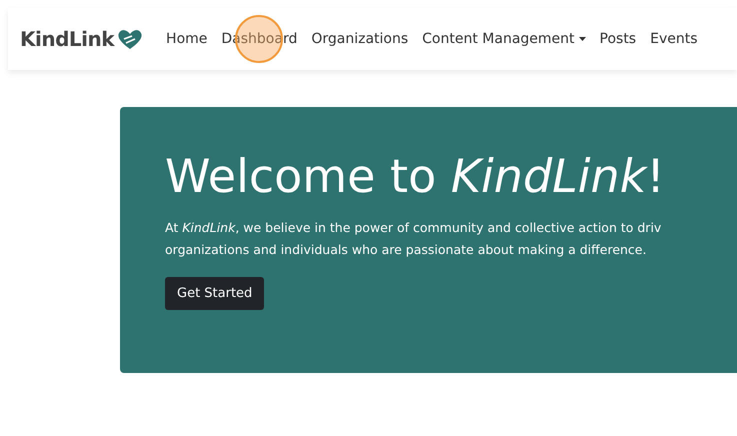 This screenshot has height=436, width=737. What do you see at coordinates (618, 39) in the screenshot?
I see `nav-link: Posts` at bounding box center [618, 39].